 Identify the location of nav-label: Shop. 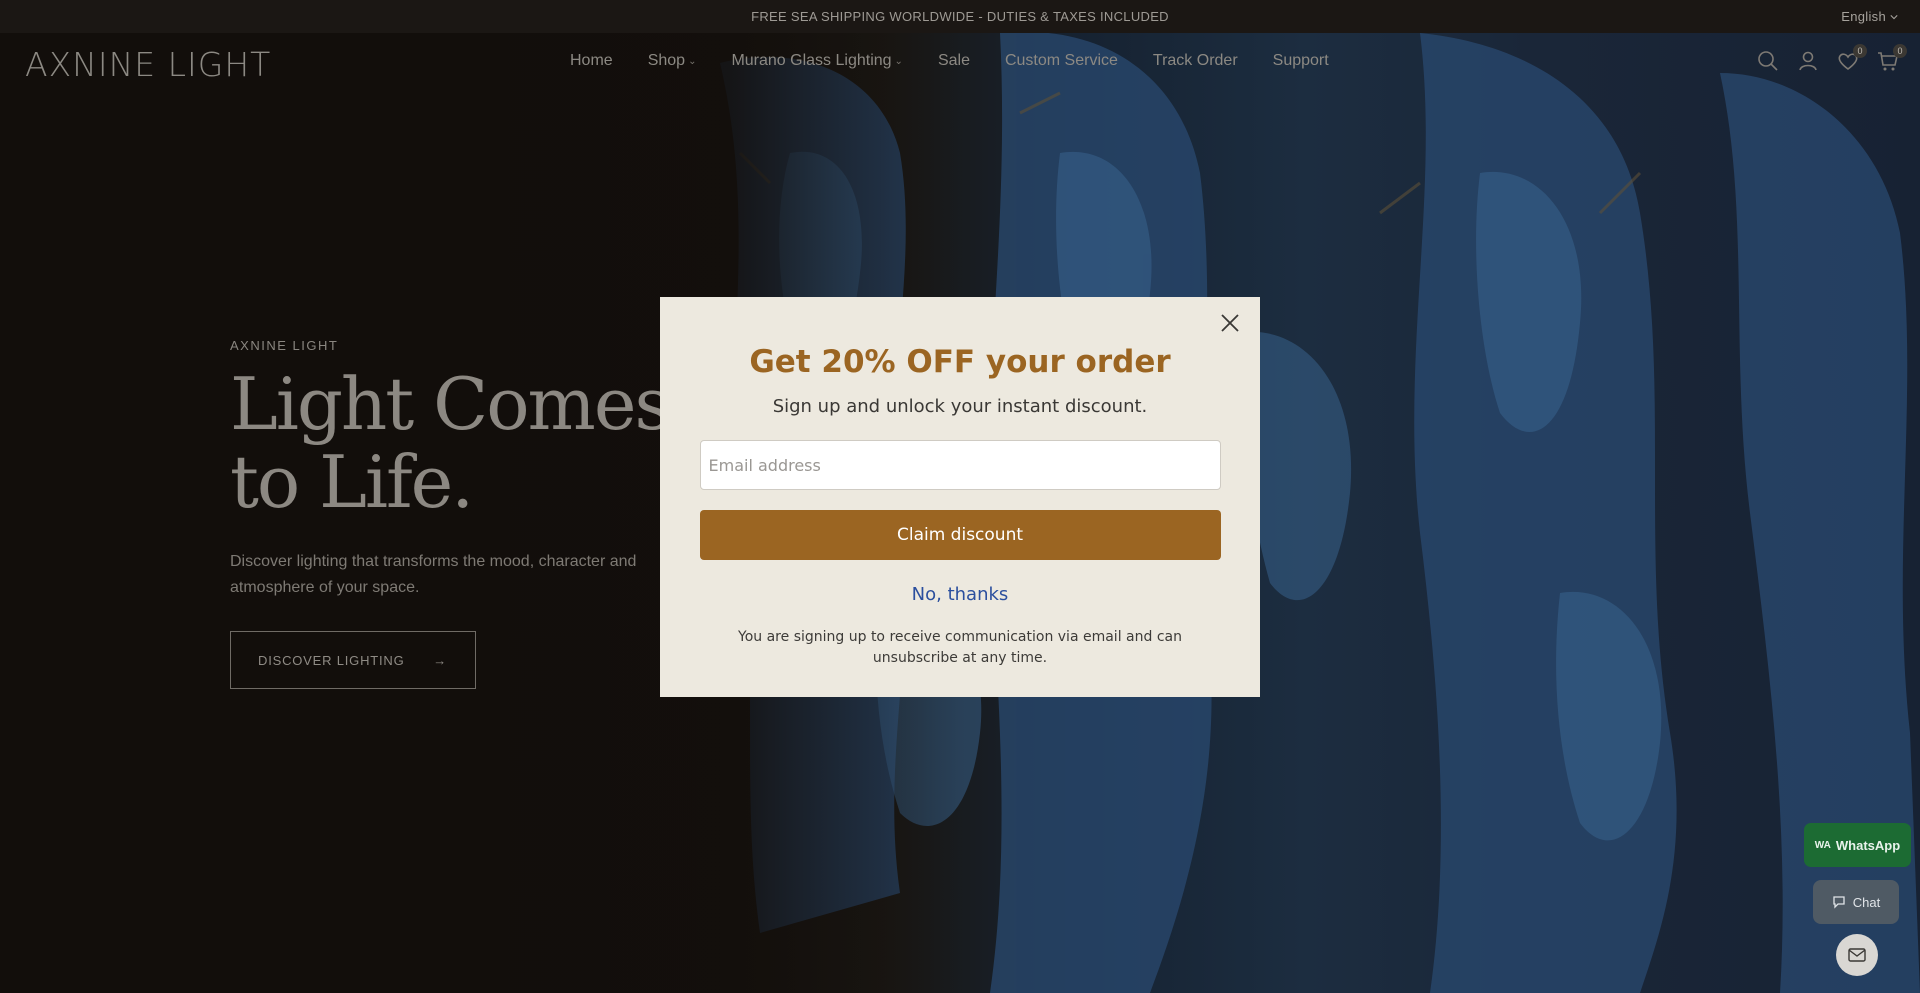
(666, 60).